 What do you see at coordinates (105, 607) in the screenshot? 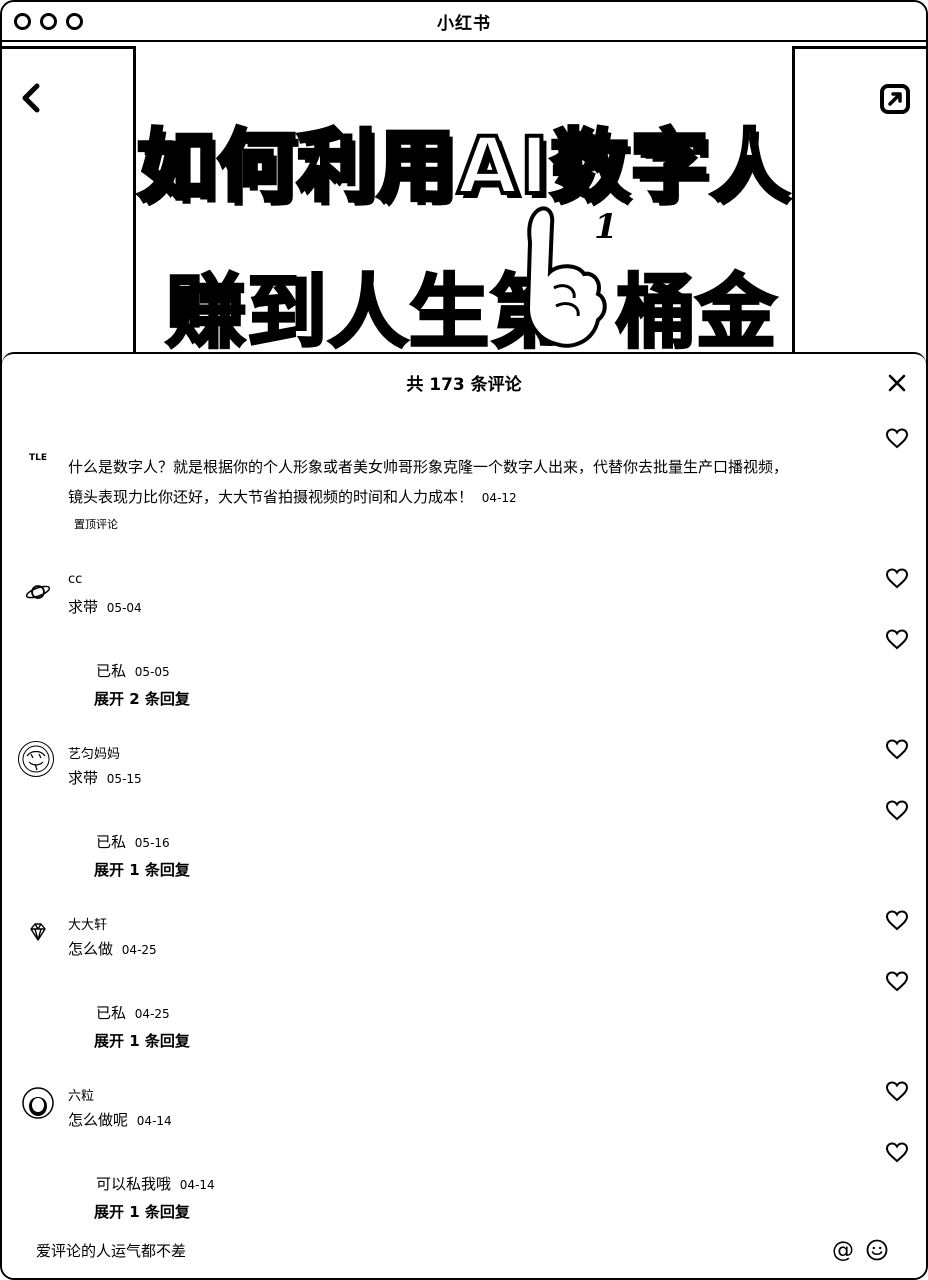
I see `comment-text: 求带 05-04` at bounding box center [105, 607].